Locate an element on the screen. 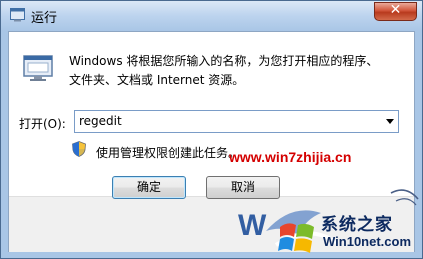 The width and height of the screenshot is (423, 259). description-line-2: 文件夹、文档或 Internet 资源。 is located at coordinates (157, 80).